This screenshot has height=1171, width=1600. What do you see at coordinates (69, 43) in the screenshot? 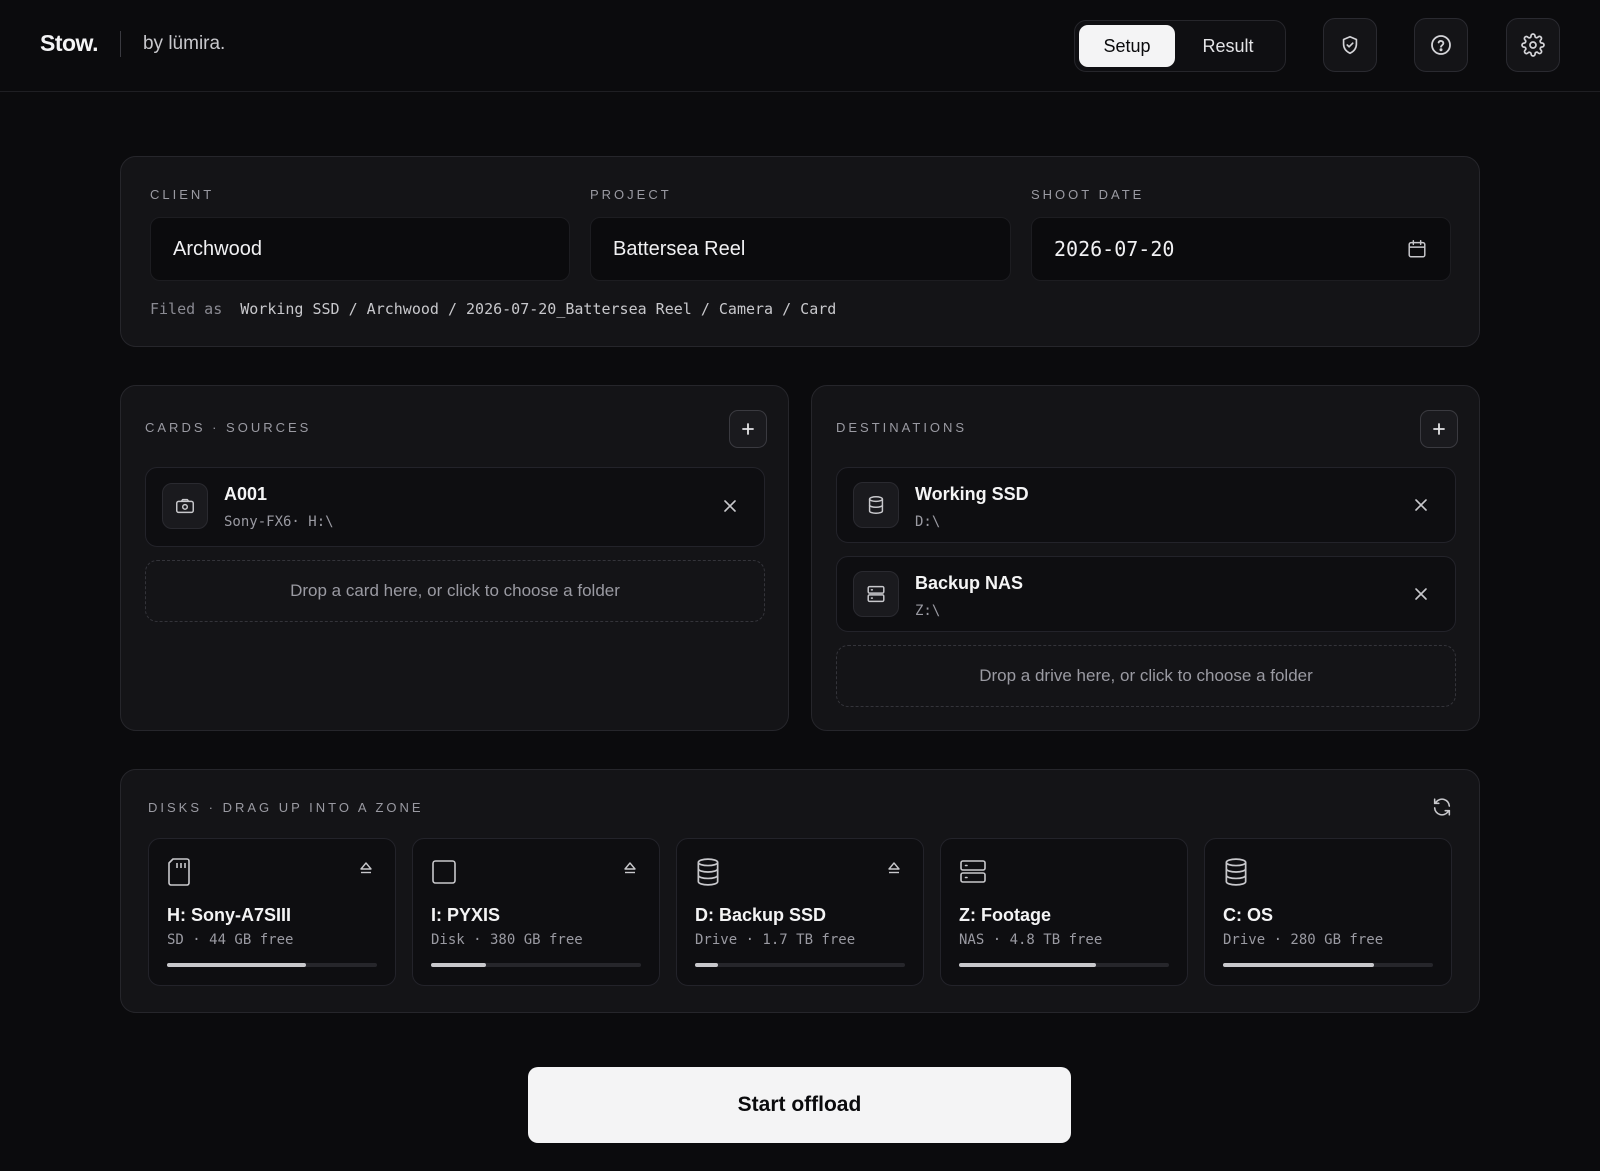
I see `brand-name: Stow.` at bounding box center [69, 43].